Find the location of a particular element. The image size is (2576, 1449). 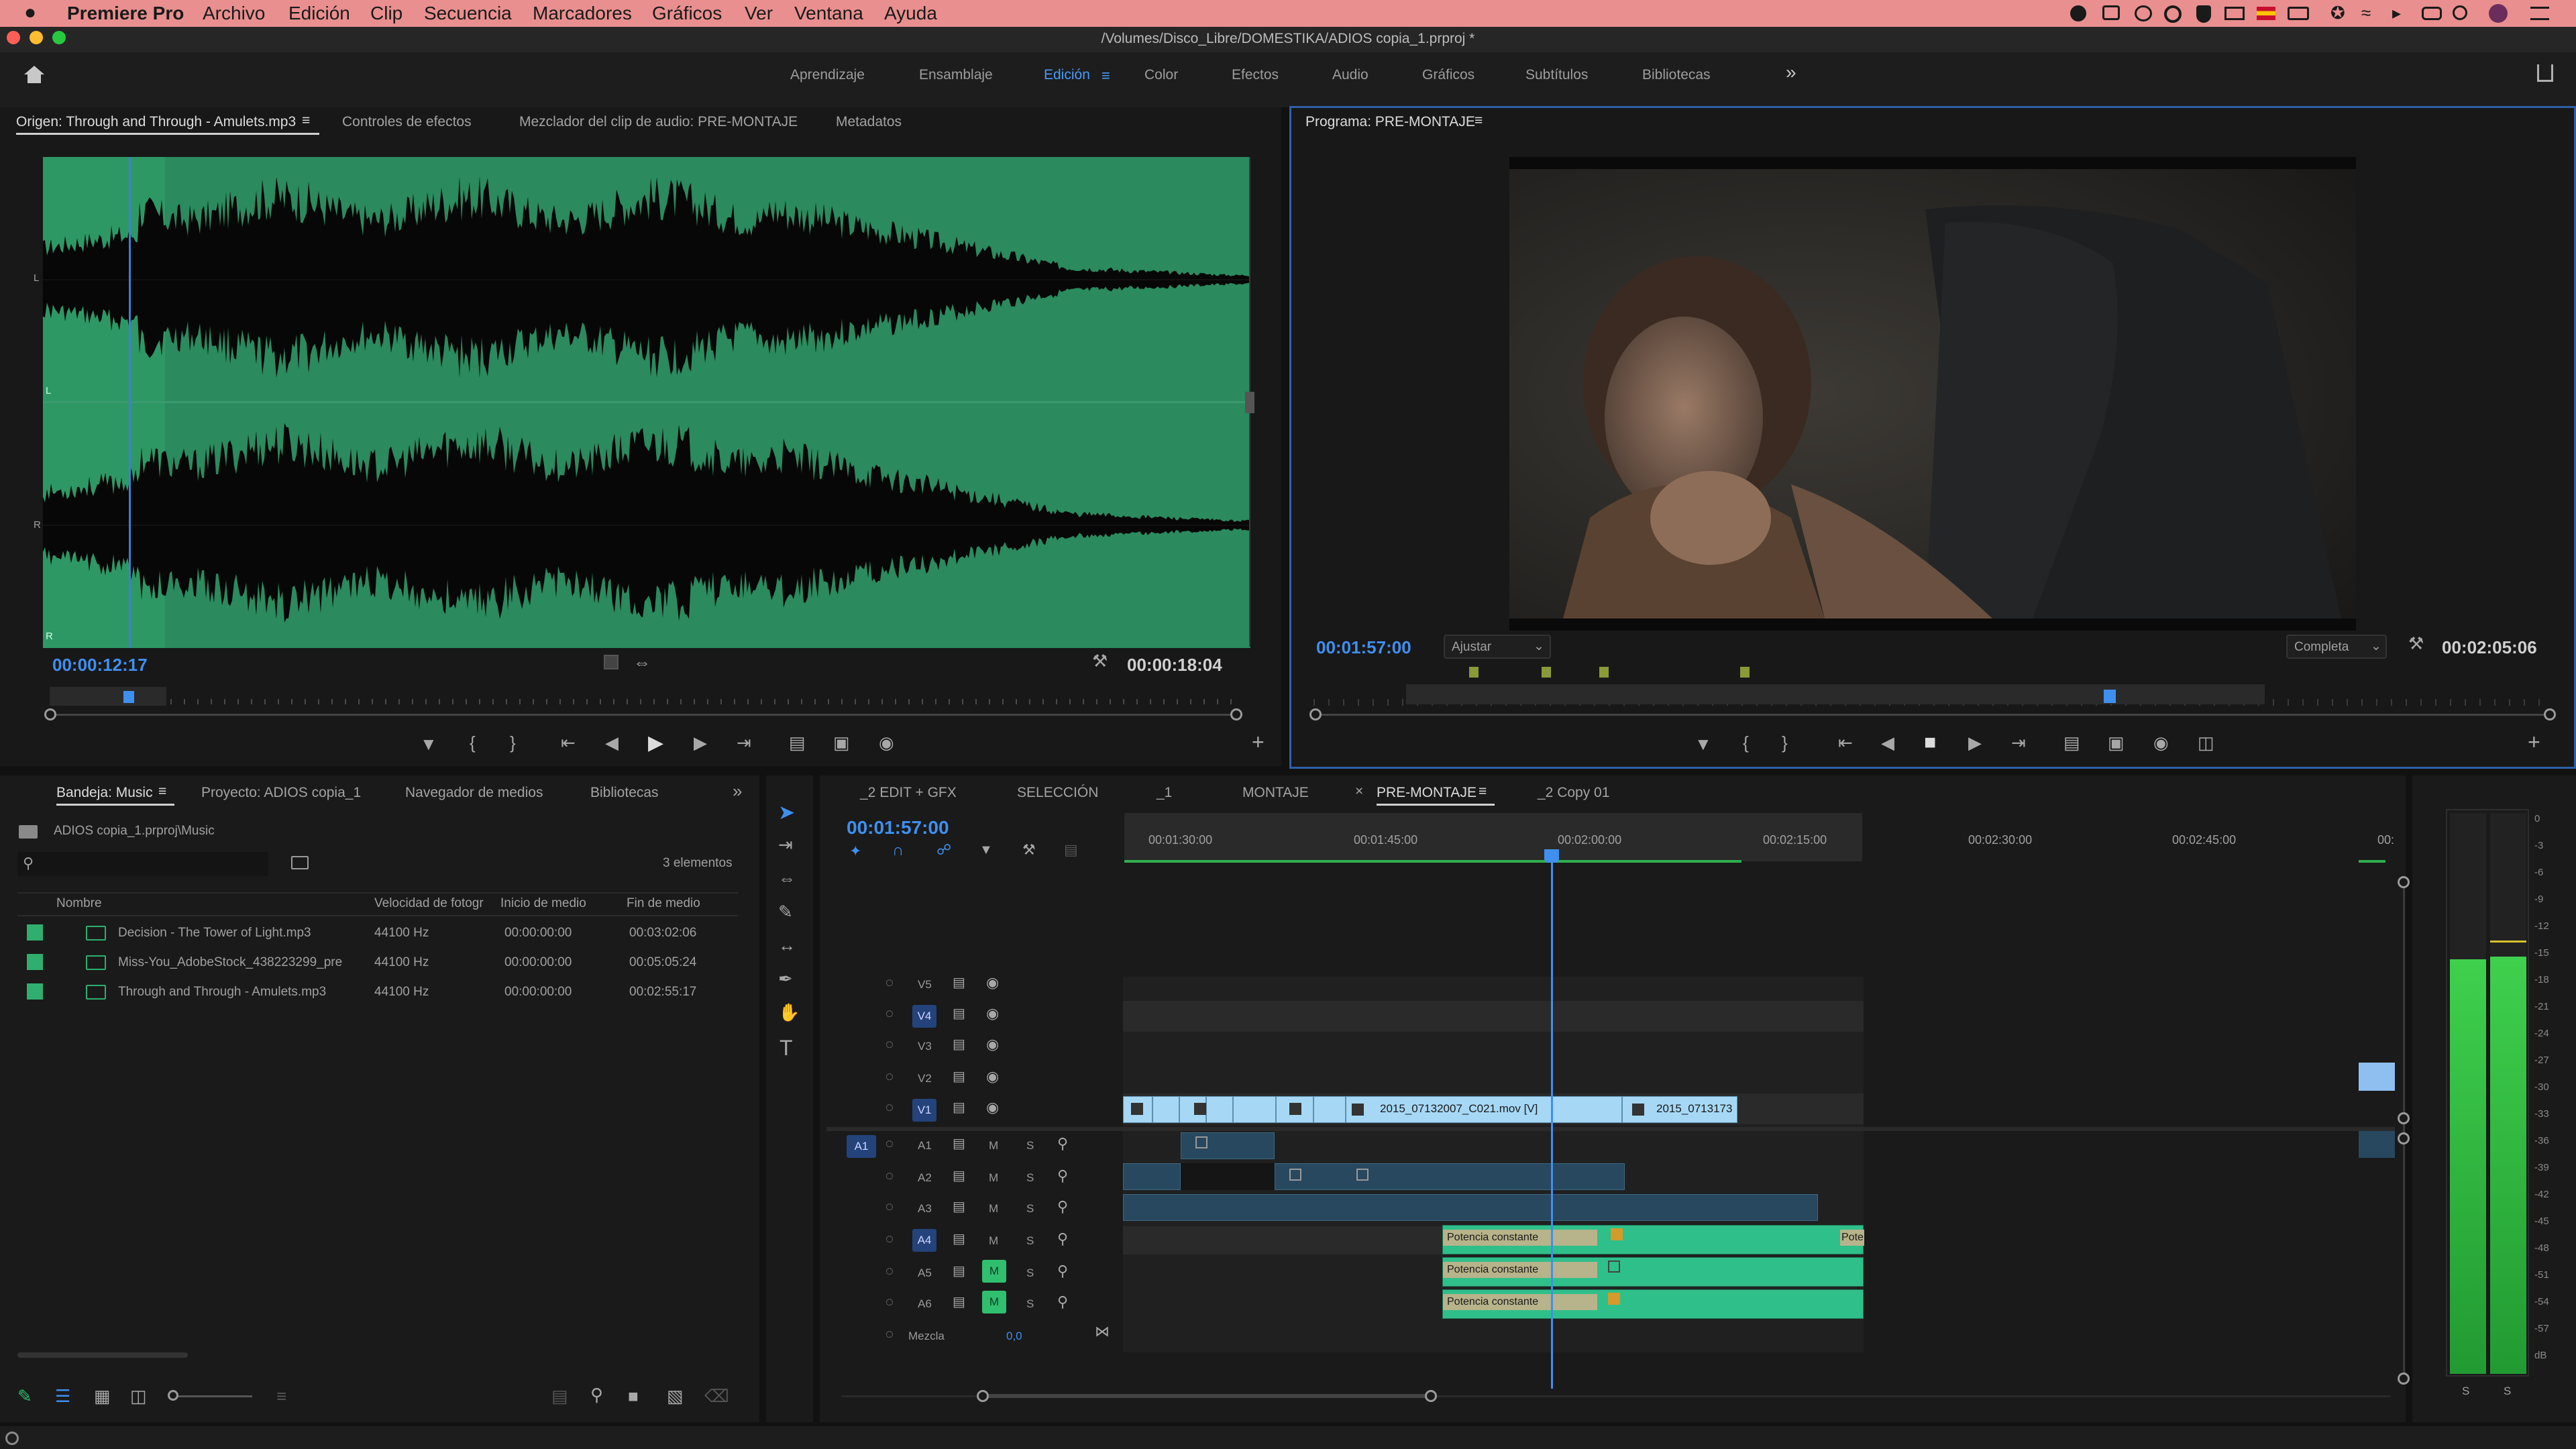

eye-icon: ◉ is located at coordinates (992, 1013).